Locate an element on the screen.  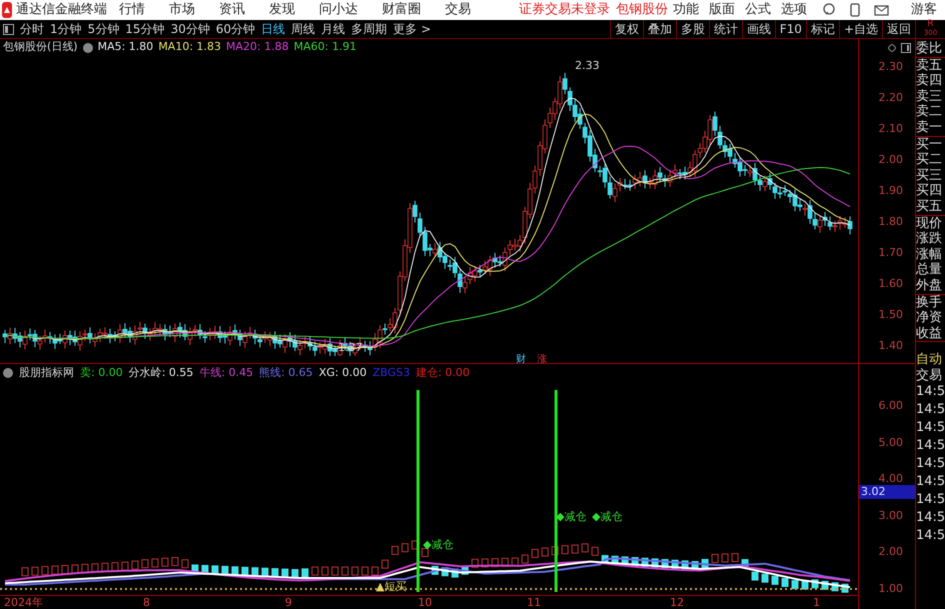
user-button: 游客 is located at coordinates (924, 10).